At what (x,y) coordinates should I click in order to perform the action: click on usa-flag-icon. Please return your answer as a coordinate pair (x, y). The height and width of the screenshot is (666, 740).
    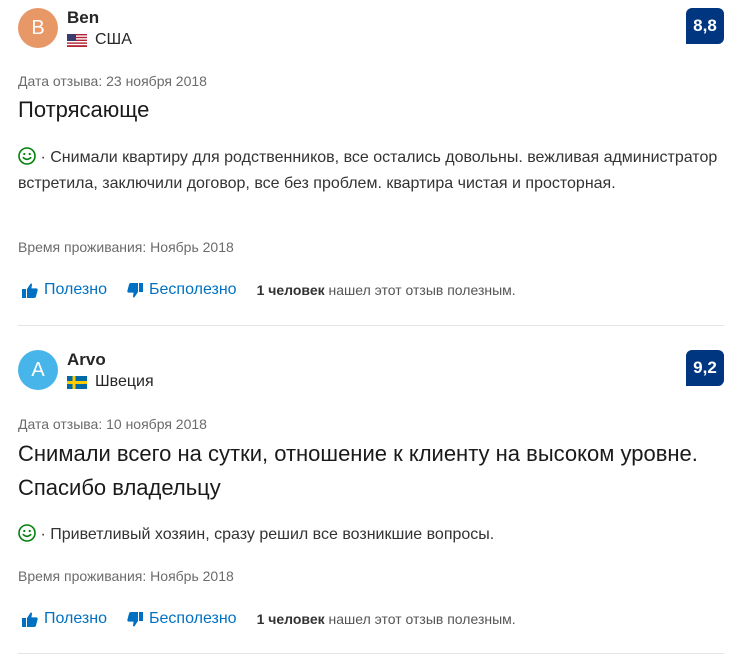
    Looking at the image, I should click on (77, 40).